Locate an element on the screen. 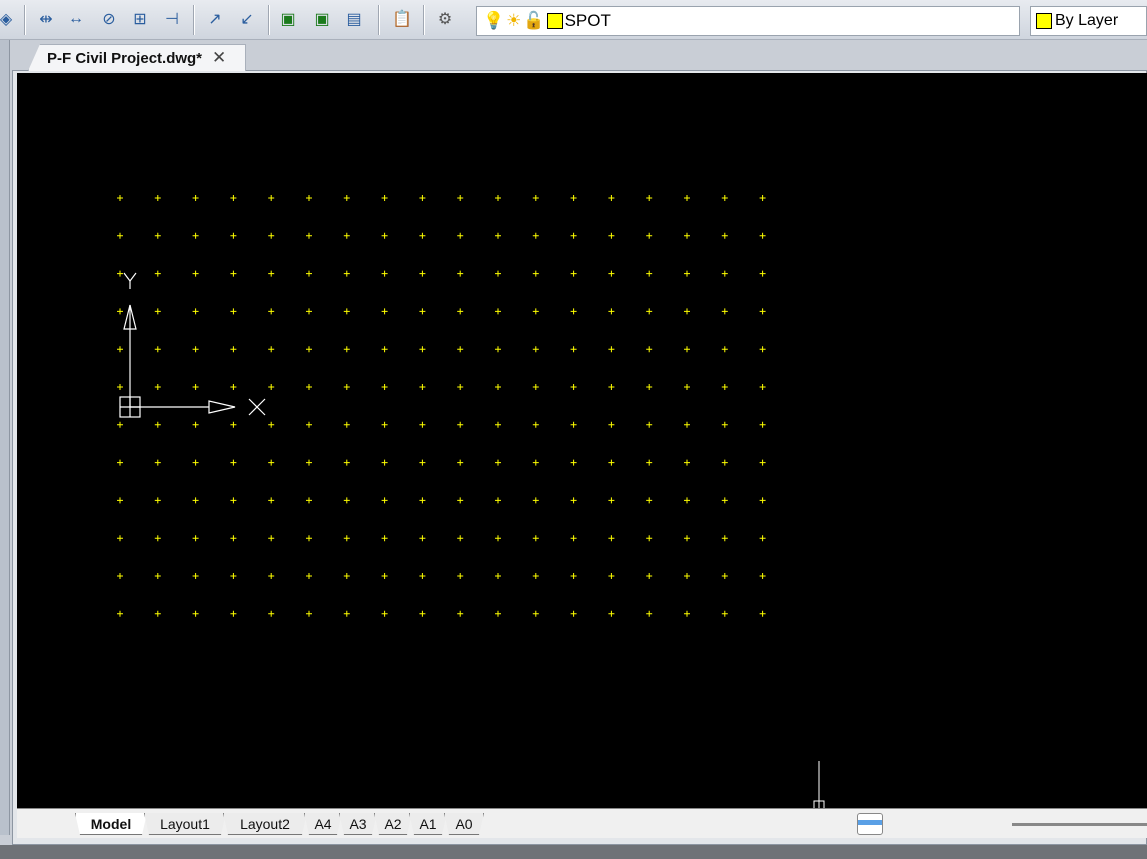 The height and width of the screenshot is (859, 1147). dimension-select-icon: ⇹ is located at coordinates (46, 19).